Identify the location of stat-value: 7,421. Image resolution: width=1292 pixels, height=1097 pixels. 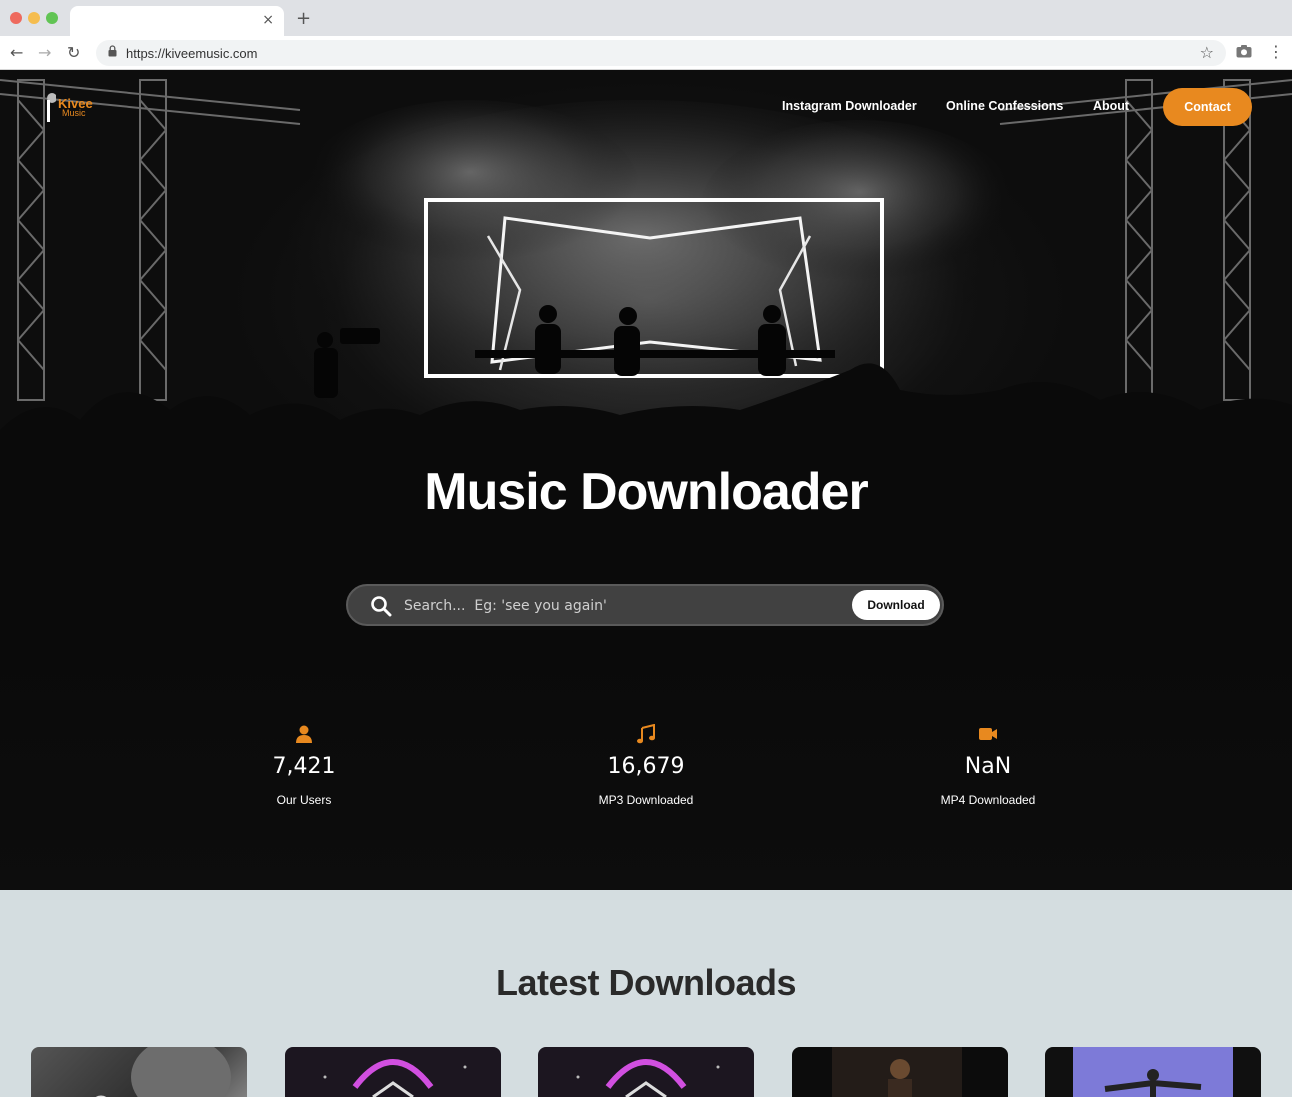
(304, 766).